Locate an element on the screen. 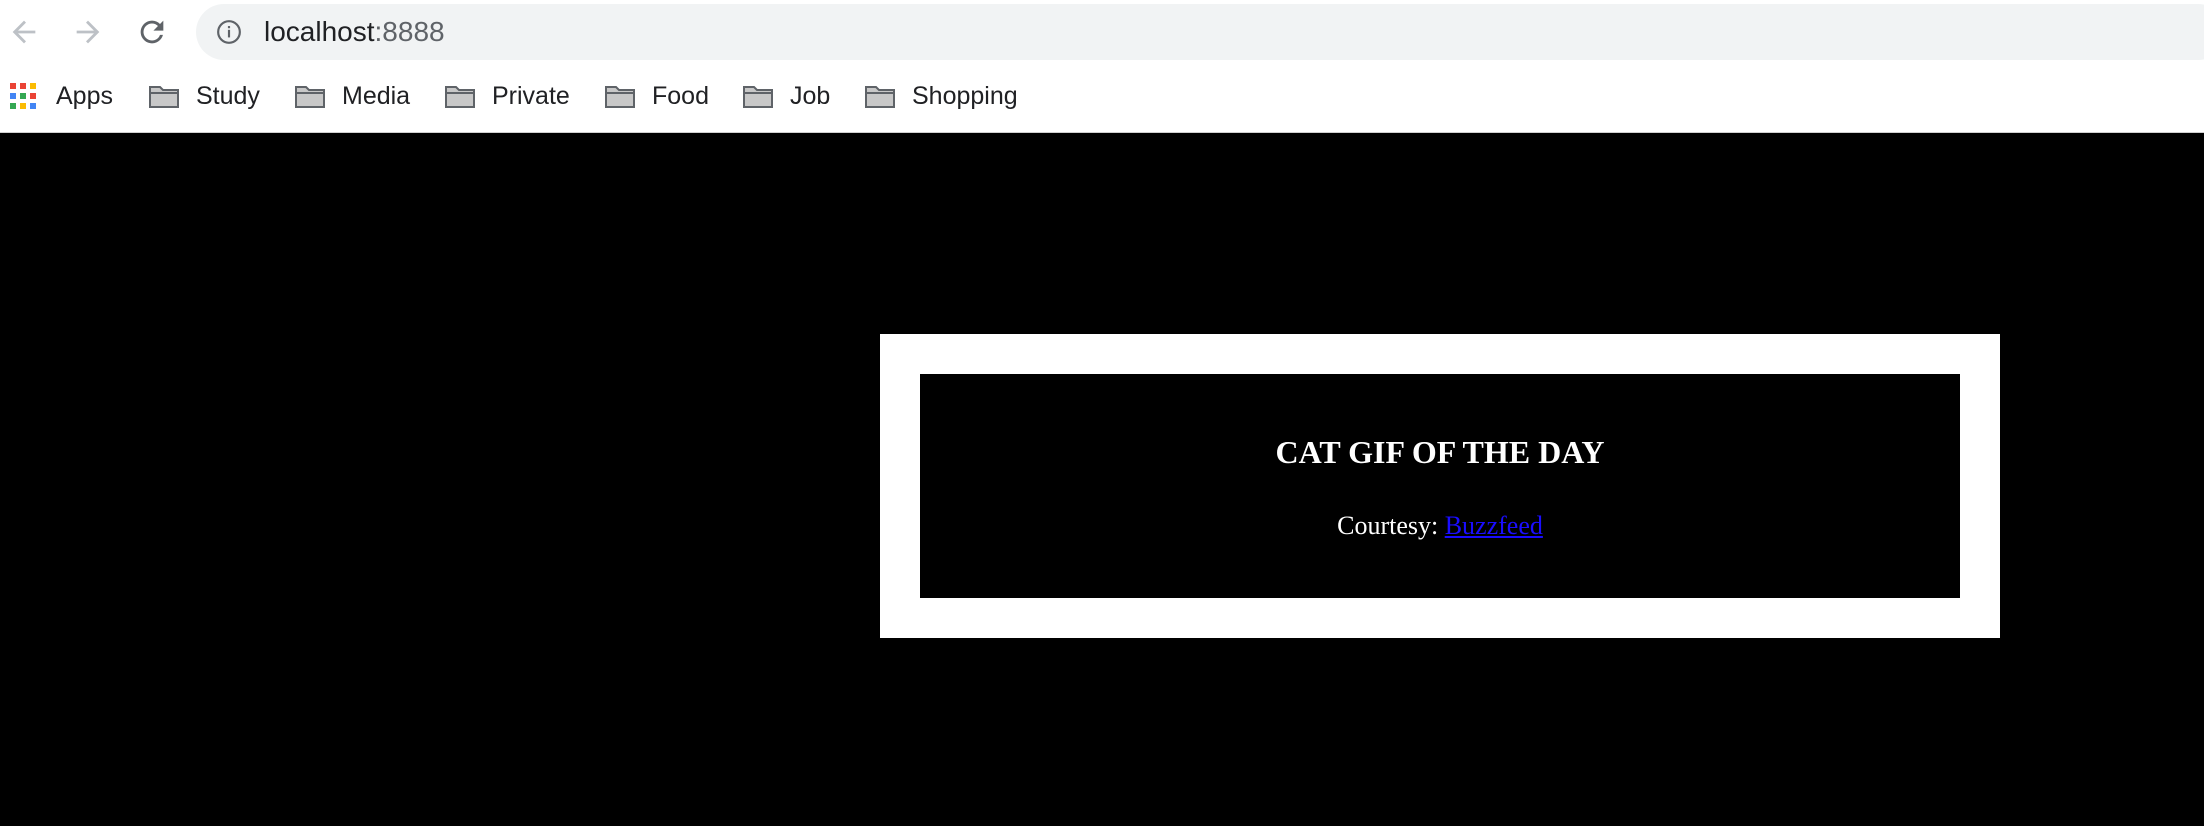 The image size is (2204, 826). bookmark-media: Media is located at coordinates (352, 96).